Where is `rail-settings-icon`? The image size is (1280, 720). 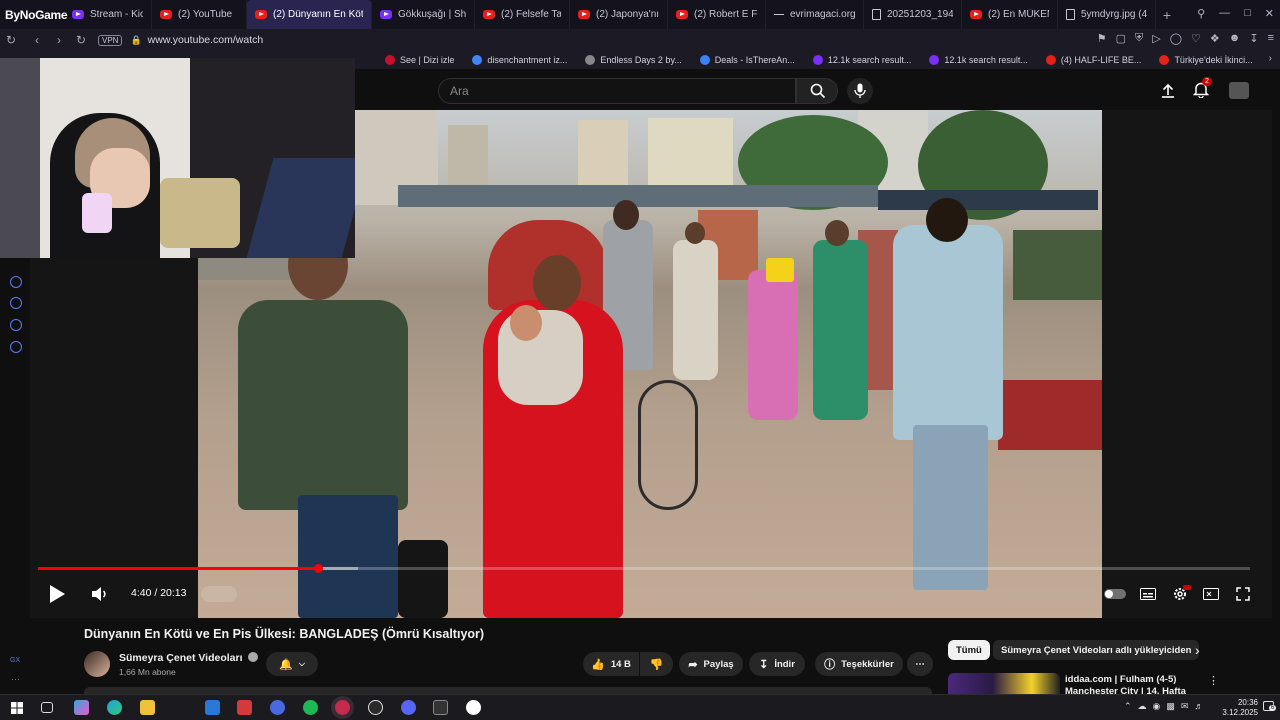 rail-settings-icon is located at coordinates (16, 347).